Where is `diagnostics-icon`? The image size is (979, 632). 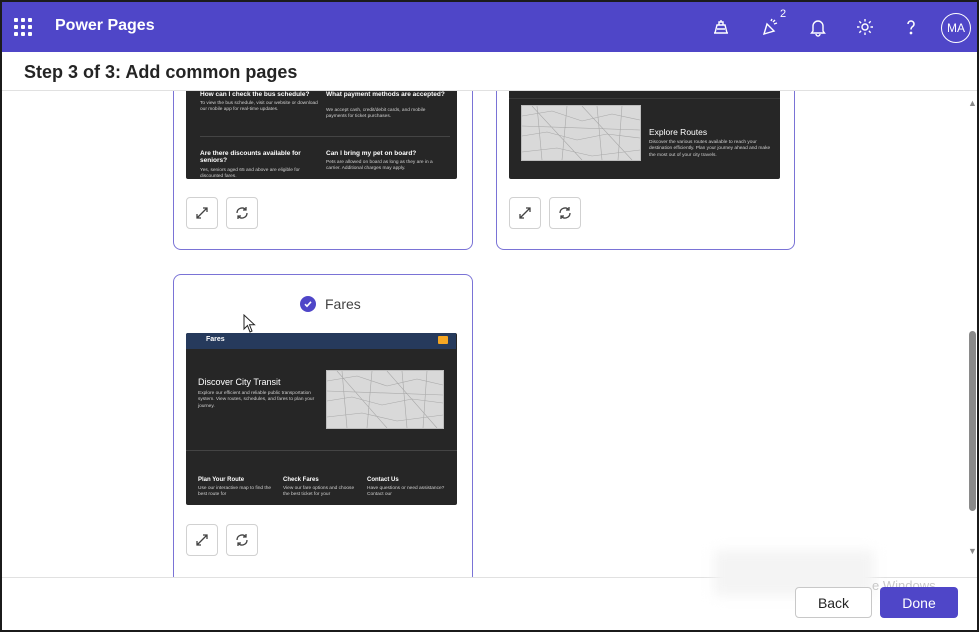
diagnostics-icon is located at coordinates (721, 27).